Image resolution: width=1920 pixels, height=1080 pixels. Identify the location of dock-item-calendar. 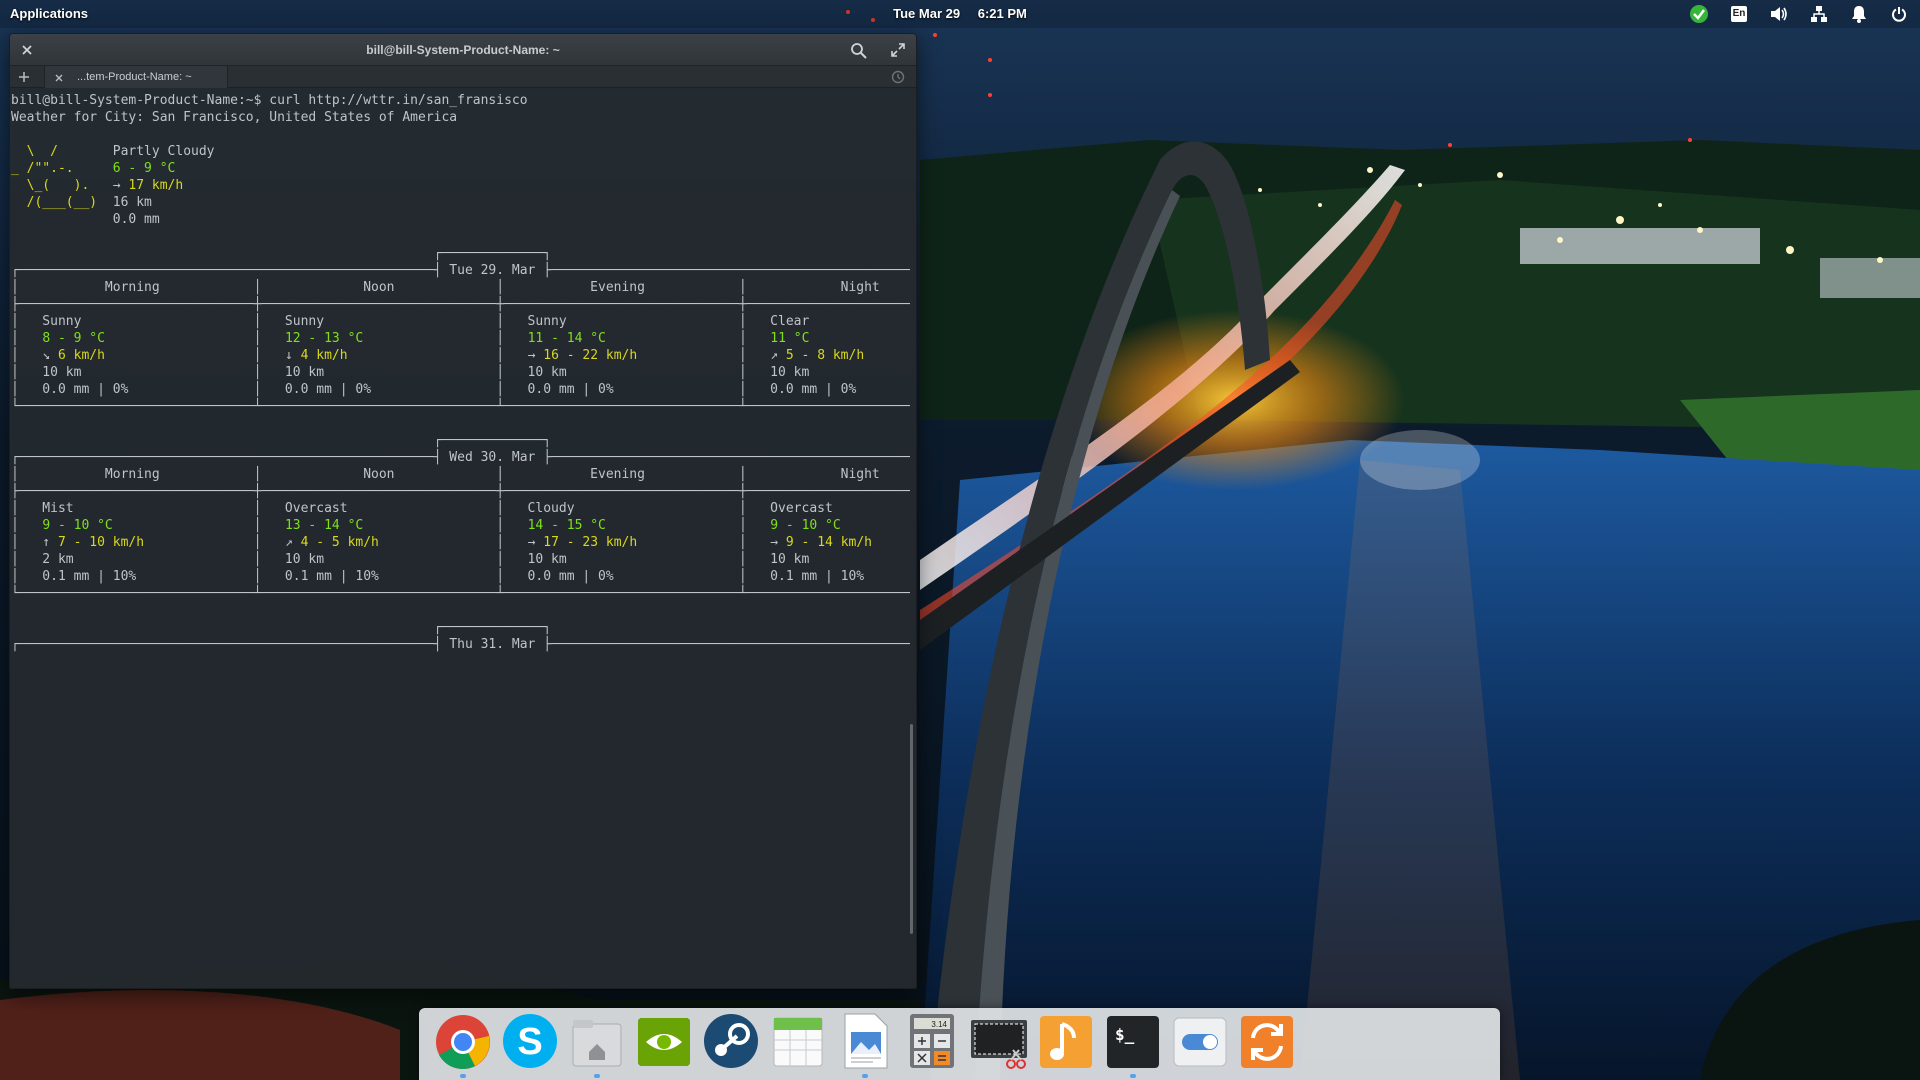
(798, 1040).